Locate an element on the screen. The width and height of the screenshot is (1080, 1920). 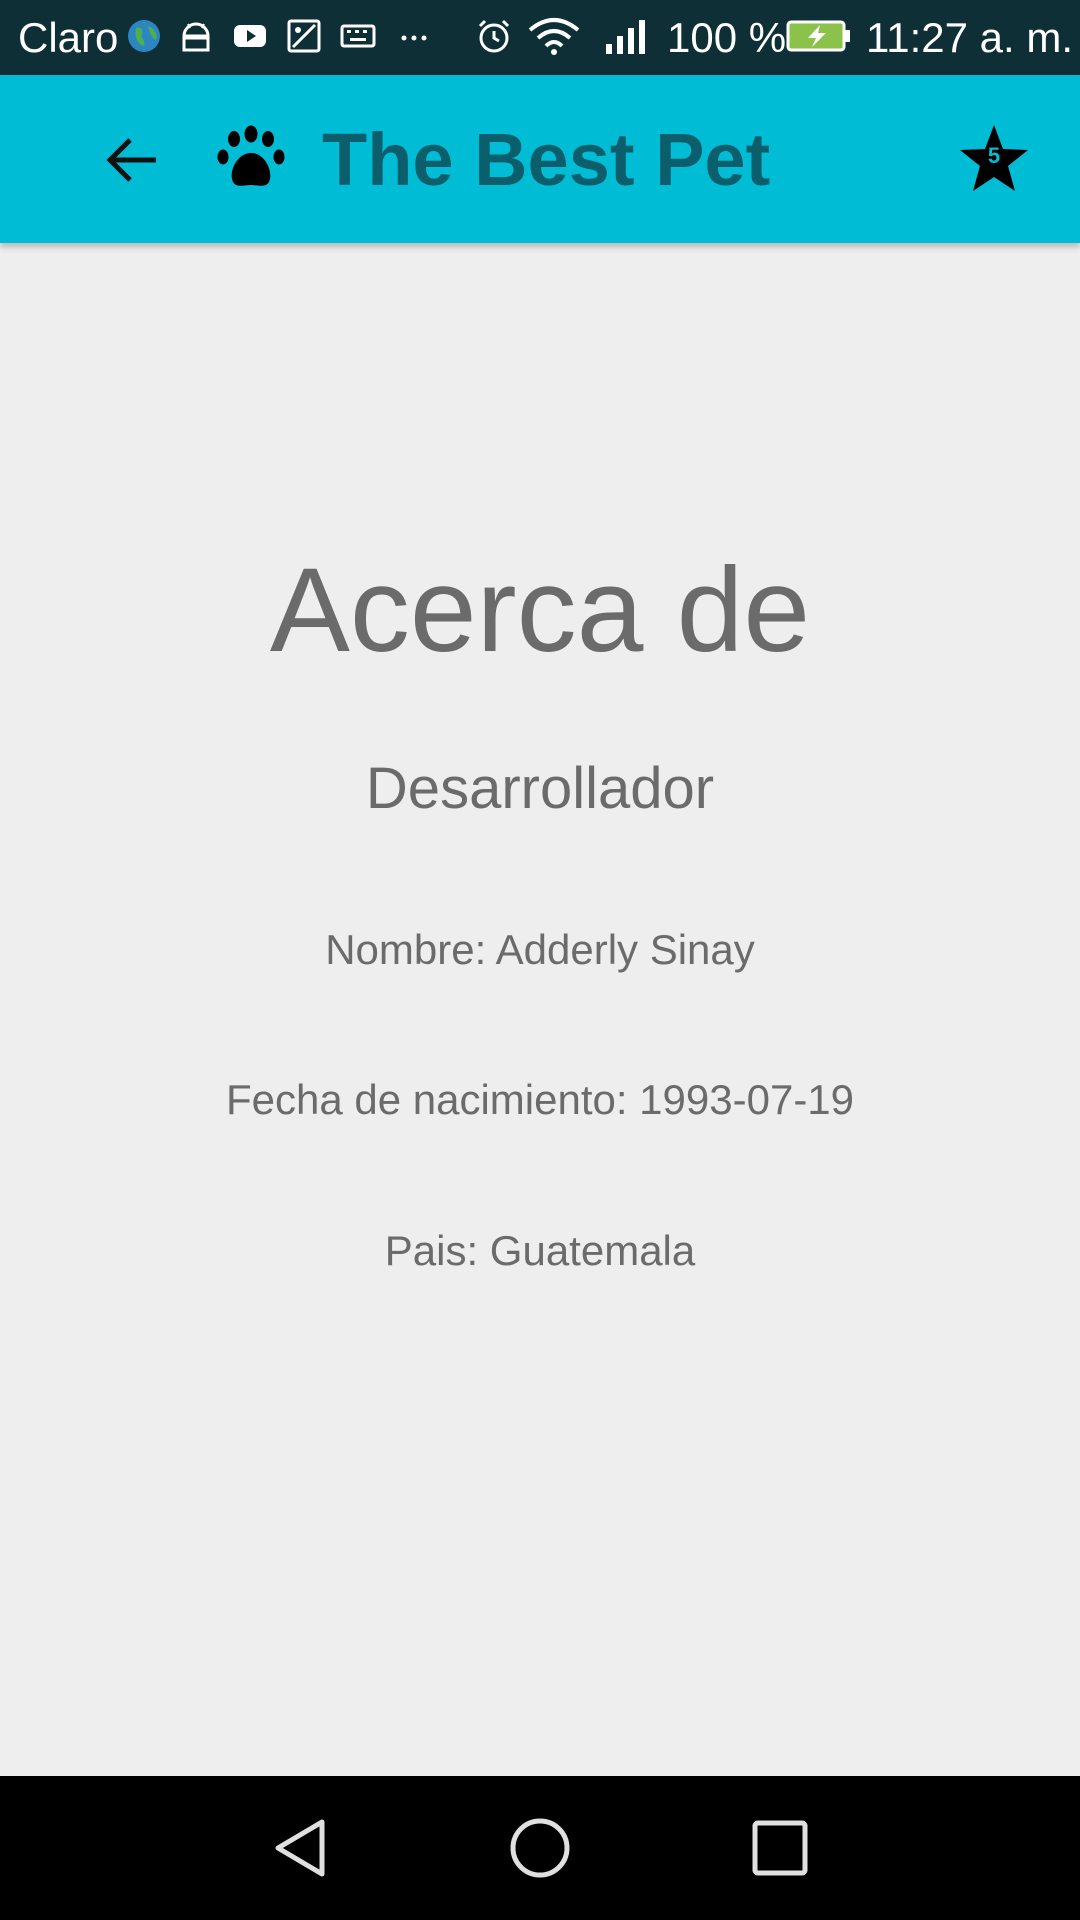
more-icon is located at coordinates (414, 38).